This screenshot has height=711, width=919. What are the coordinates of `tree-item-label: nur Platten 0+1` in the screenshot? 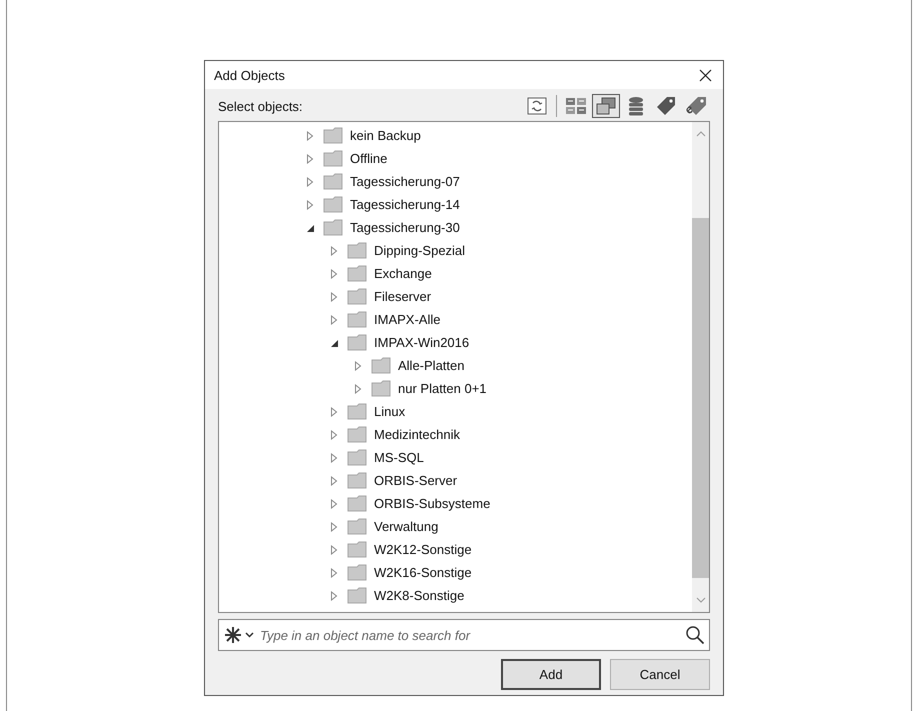 It's located at (442, 388).